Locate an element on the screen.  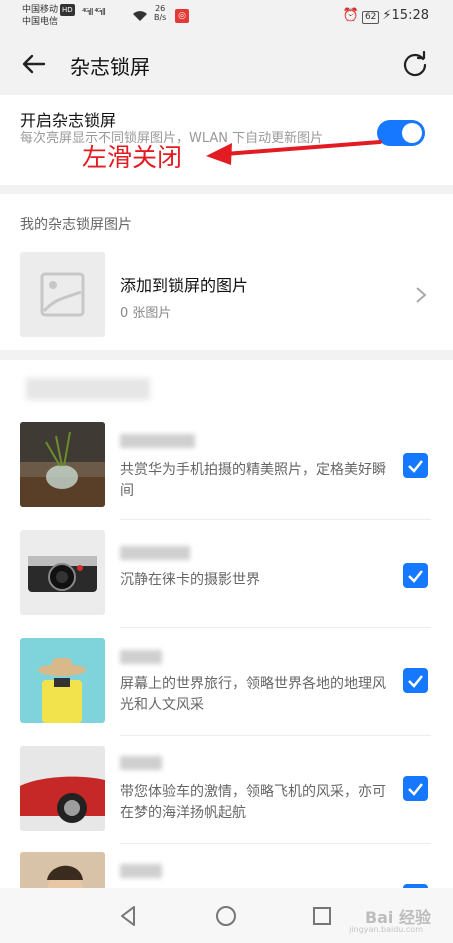
nav-home-icon is located at coordinates (226, 916).